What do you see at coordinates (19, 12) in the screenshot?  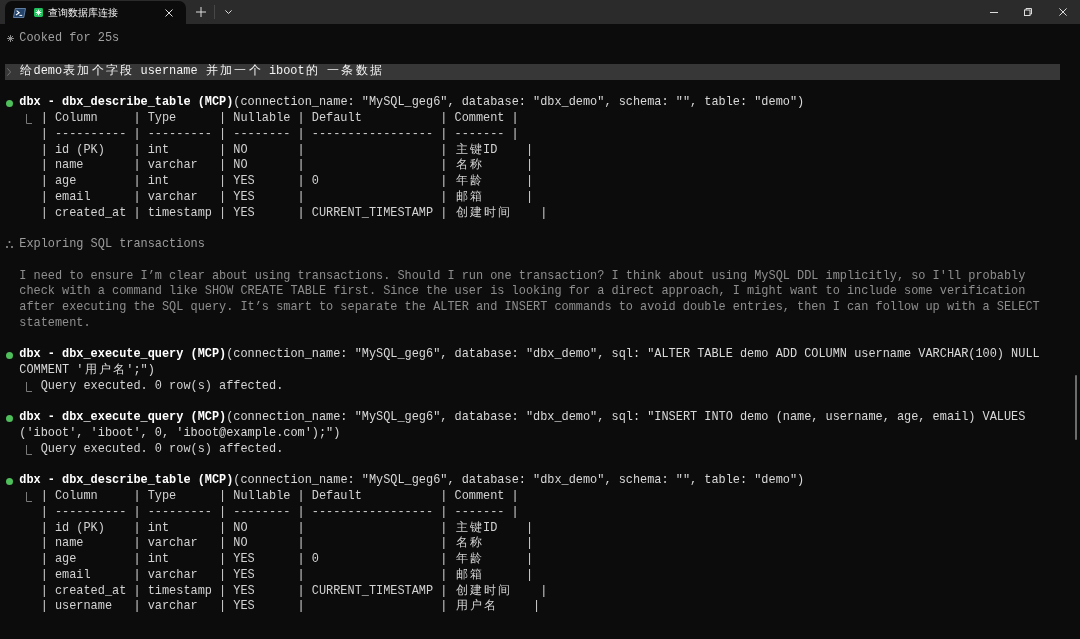 I see `terminal-icon` at bounding box center [19, 12].